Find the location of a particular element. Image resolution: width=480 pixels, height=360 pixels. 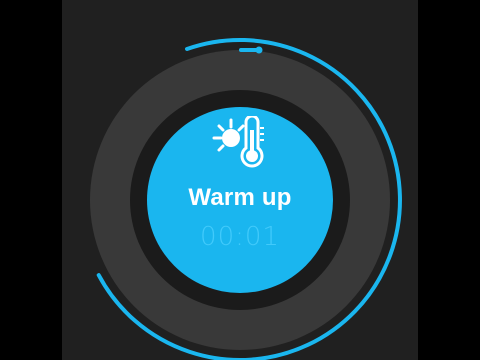

workout-mode-label: Warm up is located at coordinates (240, 197).